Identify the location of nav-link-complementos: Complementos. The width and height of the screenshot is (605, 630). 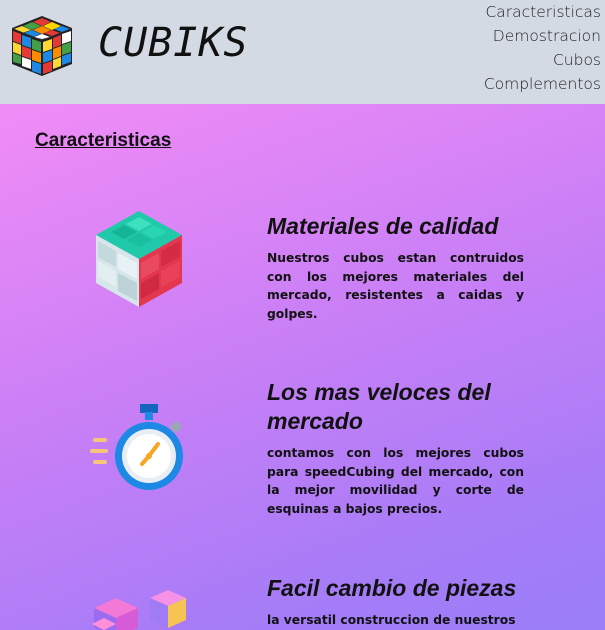
(542, 84).